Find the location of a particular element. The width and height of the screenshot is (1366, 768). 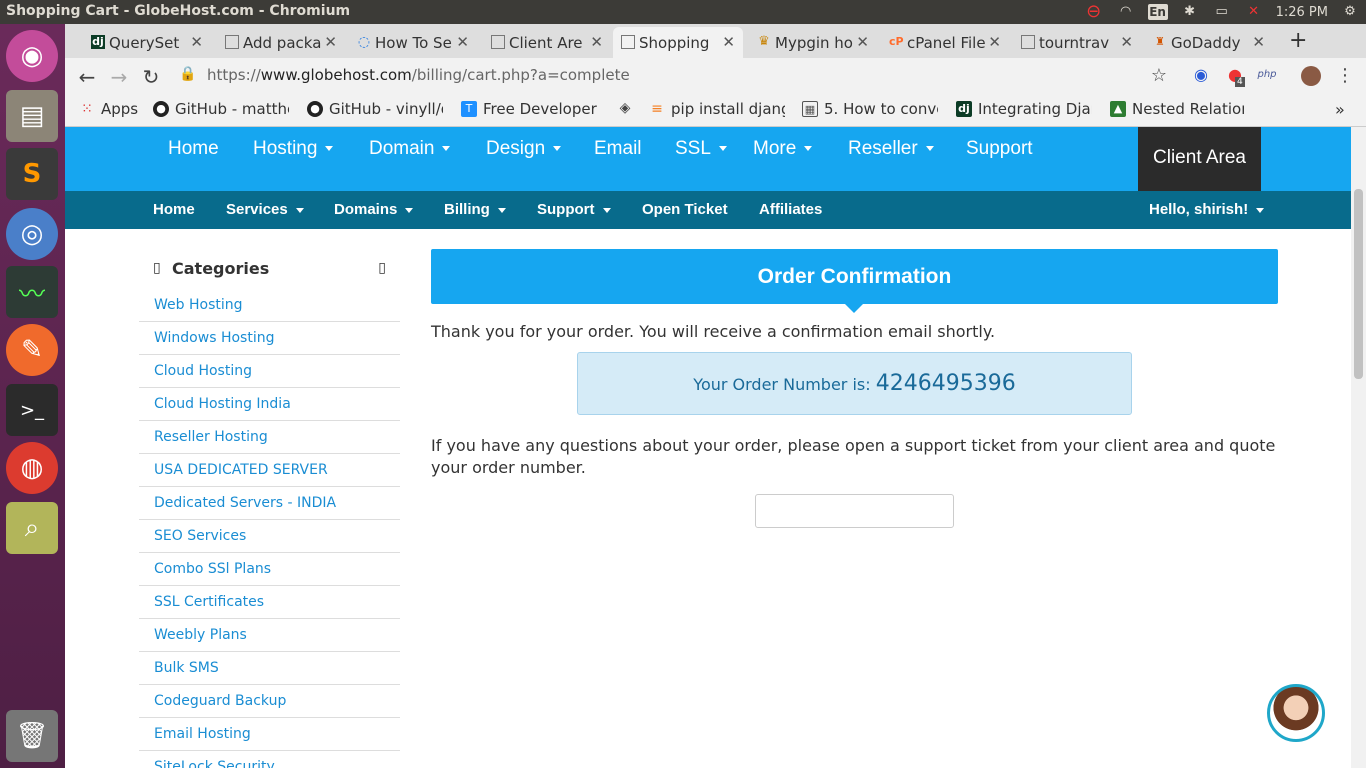

ubuntu-dash-icon: ◉ is located at coordinates (32, 56).